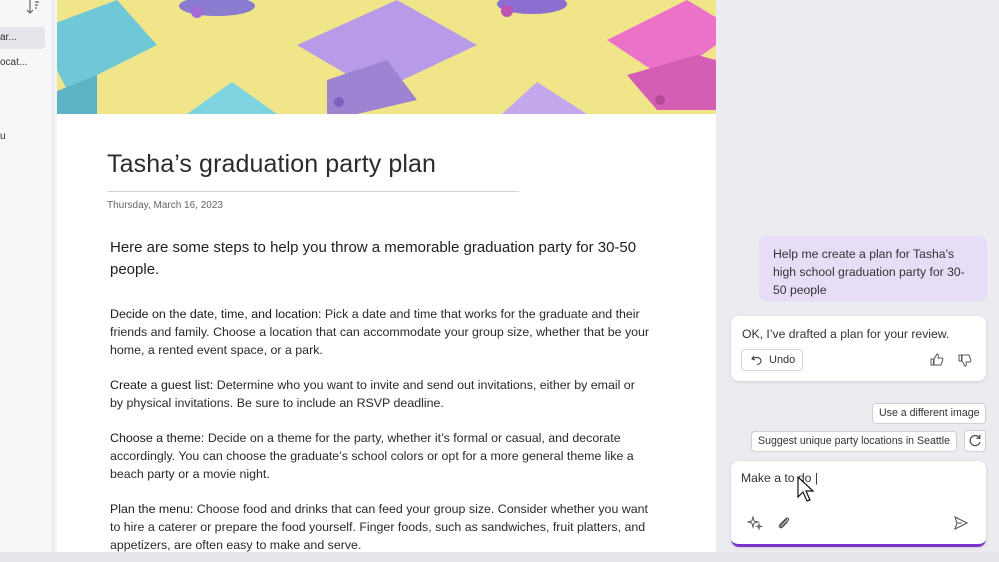 This screenshot has width=999, height=562. What do you see at coordinates (499, 557) in the screenshot?
I see `bottom-bar` at bounding box center [499, 557].